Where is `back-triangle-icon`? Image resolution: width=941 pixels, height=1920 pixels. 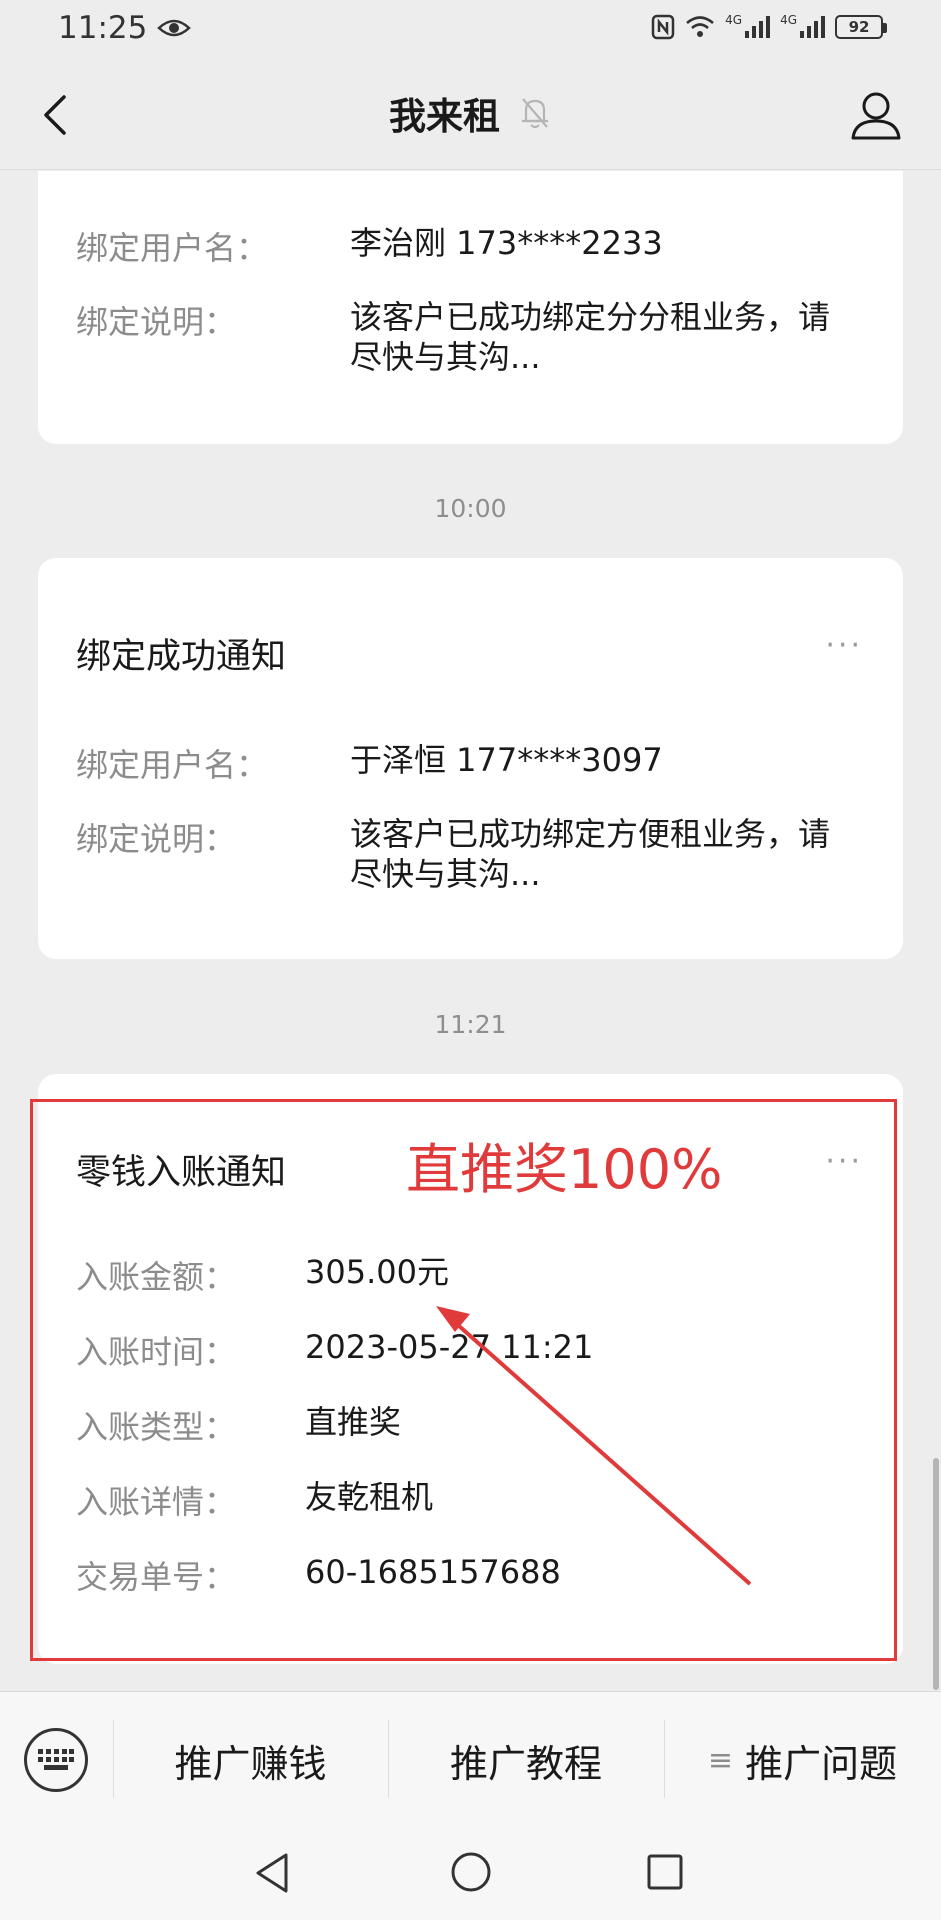 back-triangle-icon is located at coordinates (272, 1873).